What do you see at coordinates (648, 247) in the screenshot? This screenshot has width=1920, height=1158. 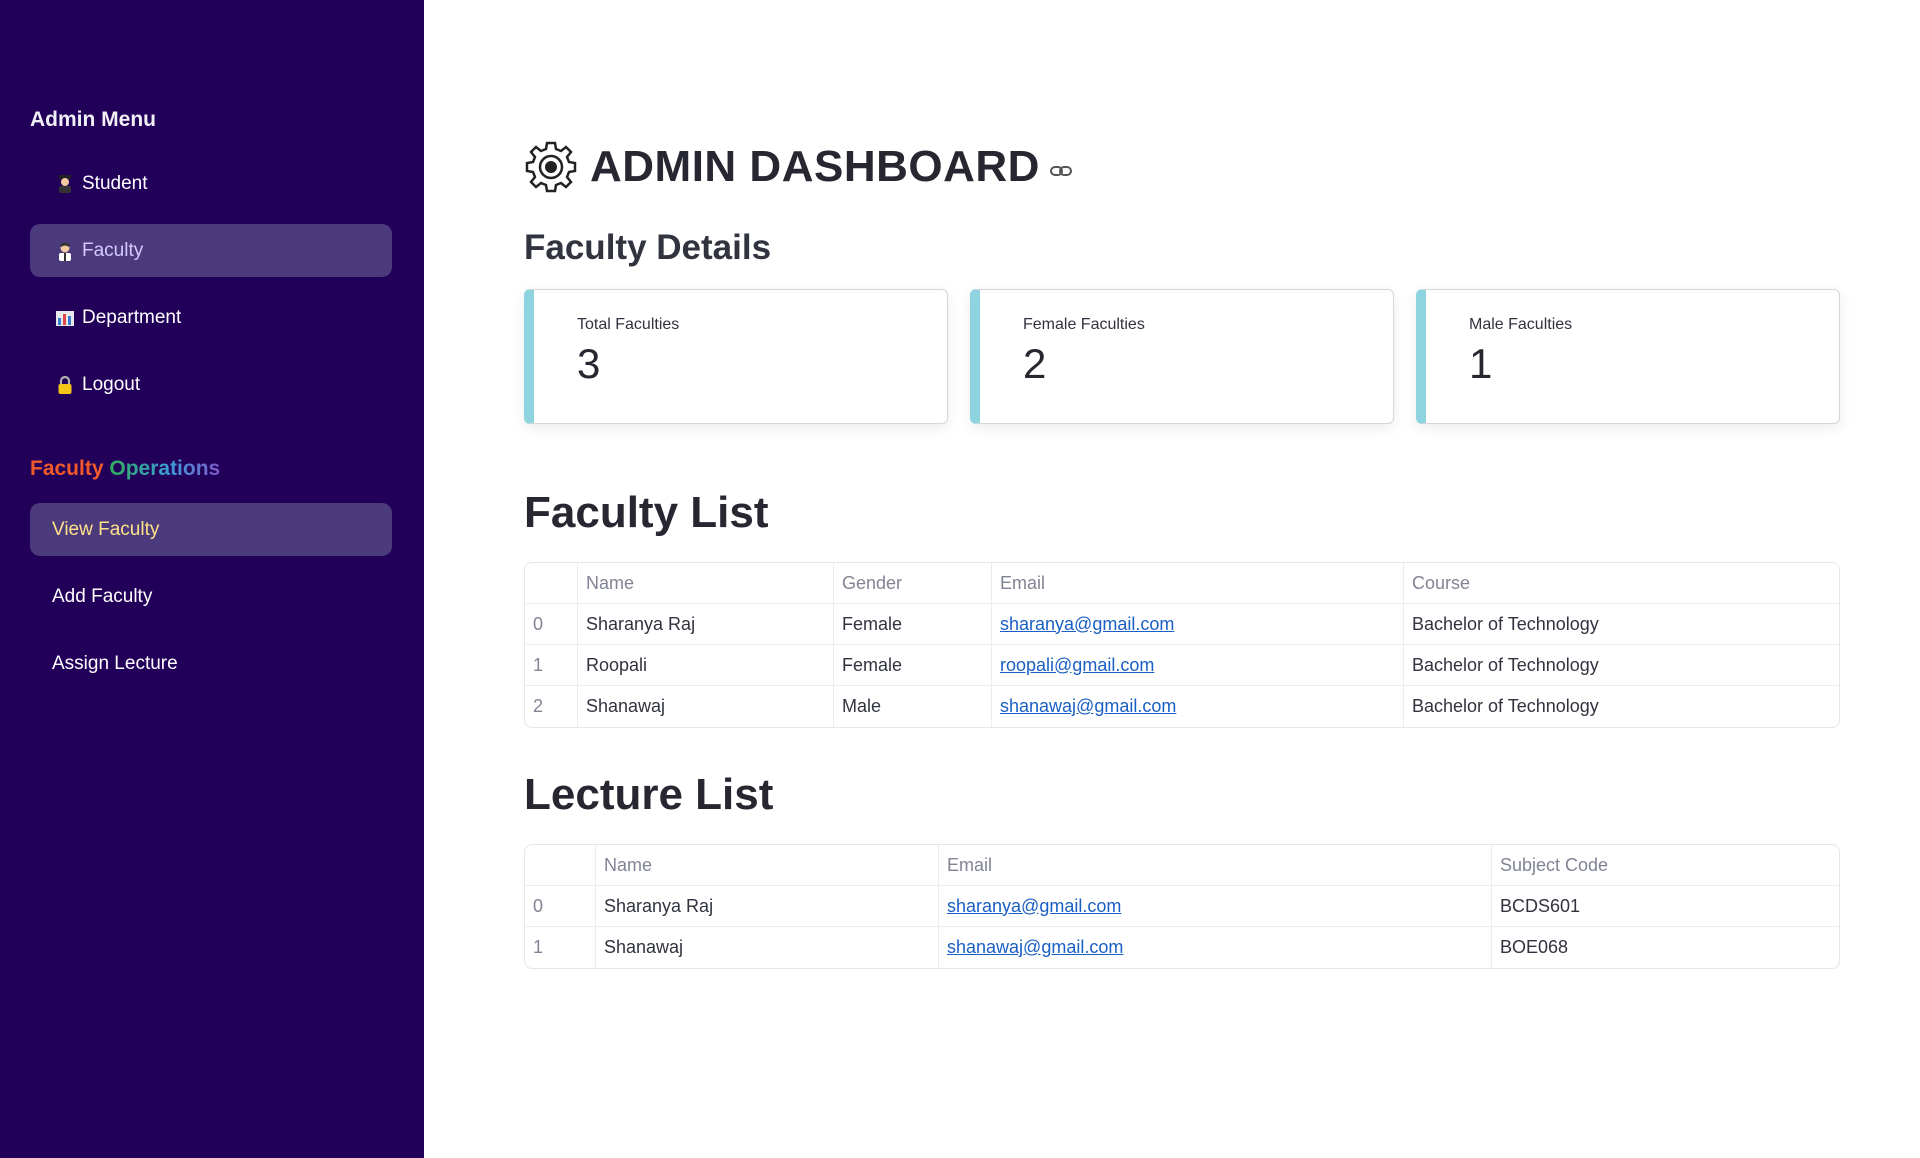 I see `faculty-details-heading: Faculty Details` at bounding box center [648, 247].